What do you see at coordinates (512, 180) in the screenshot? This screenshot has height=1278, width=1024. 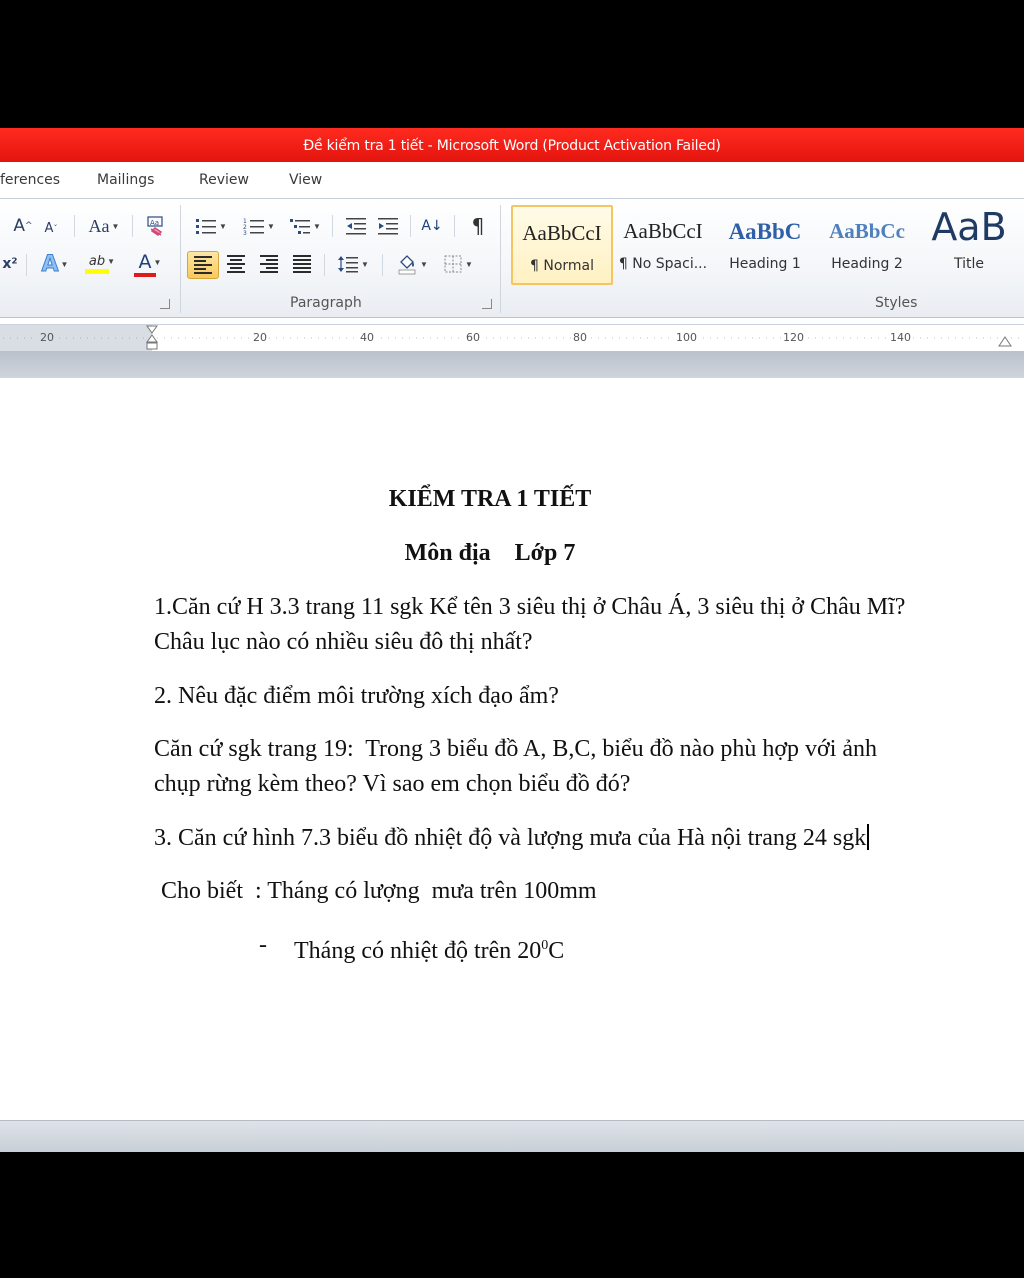 I see `ribbon-tabs: ferences Mailings Review View` at bounding box center [512, 180].